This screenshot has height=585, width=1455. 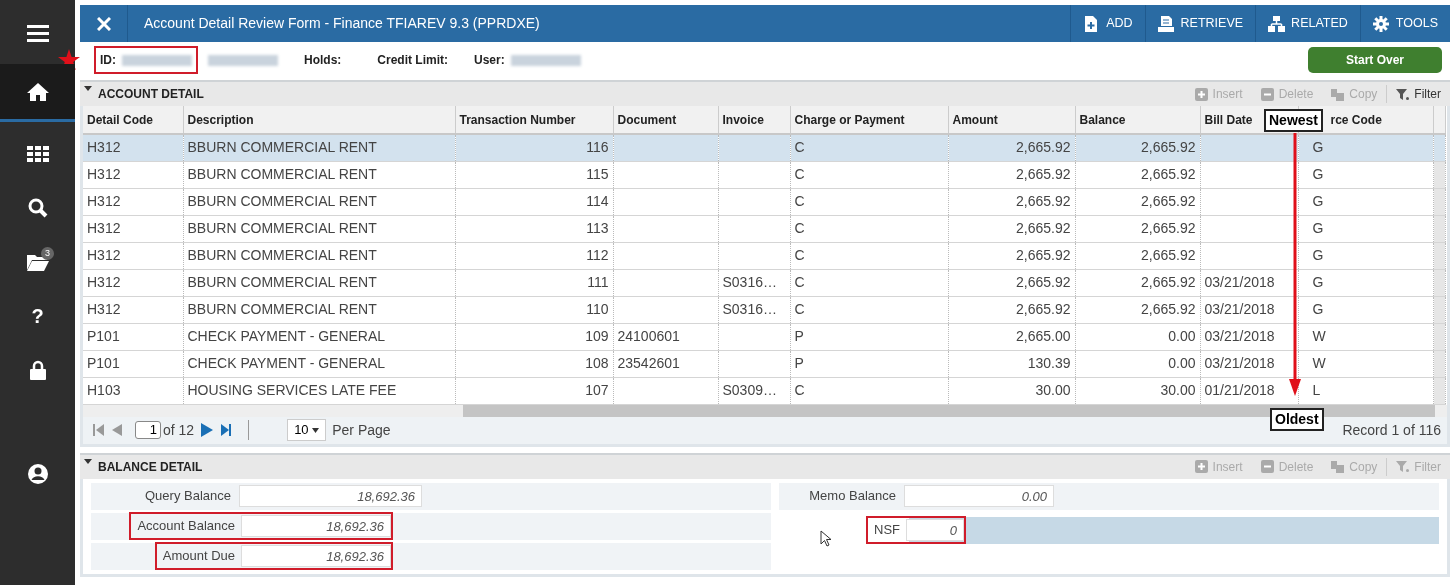 What do you see at coordinates (103, 23) in the screenshot?
I see `close-icon` at bounding box center [103, 23].